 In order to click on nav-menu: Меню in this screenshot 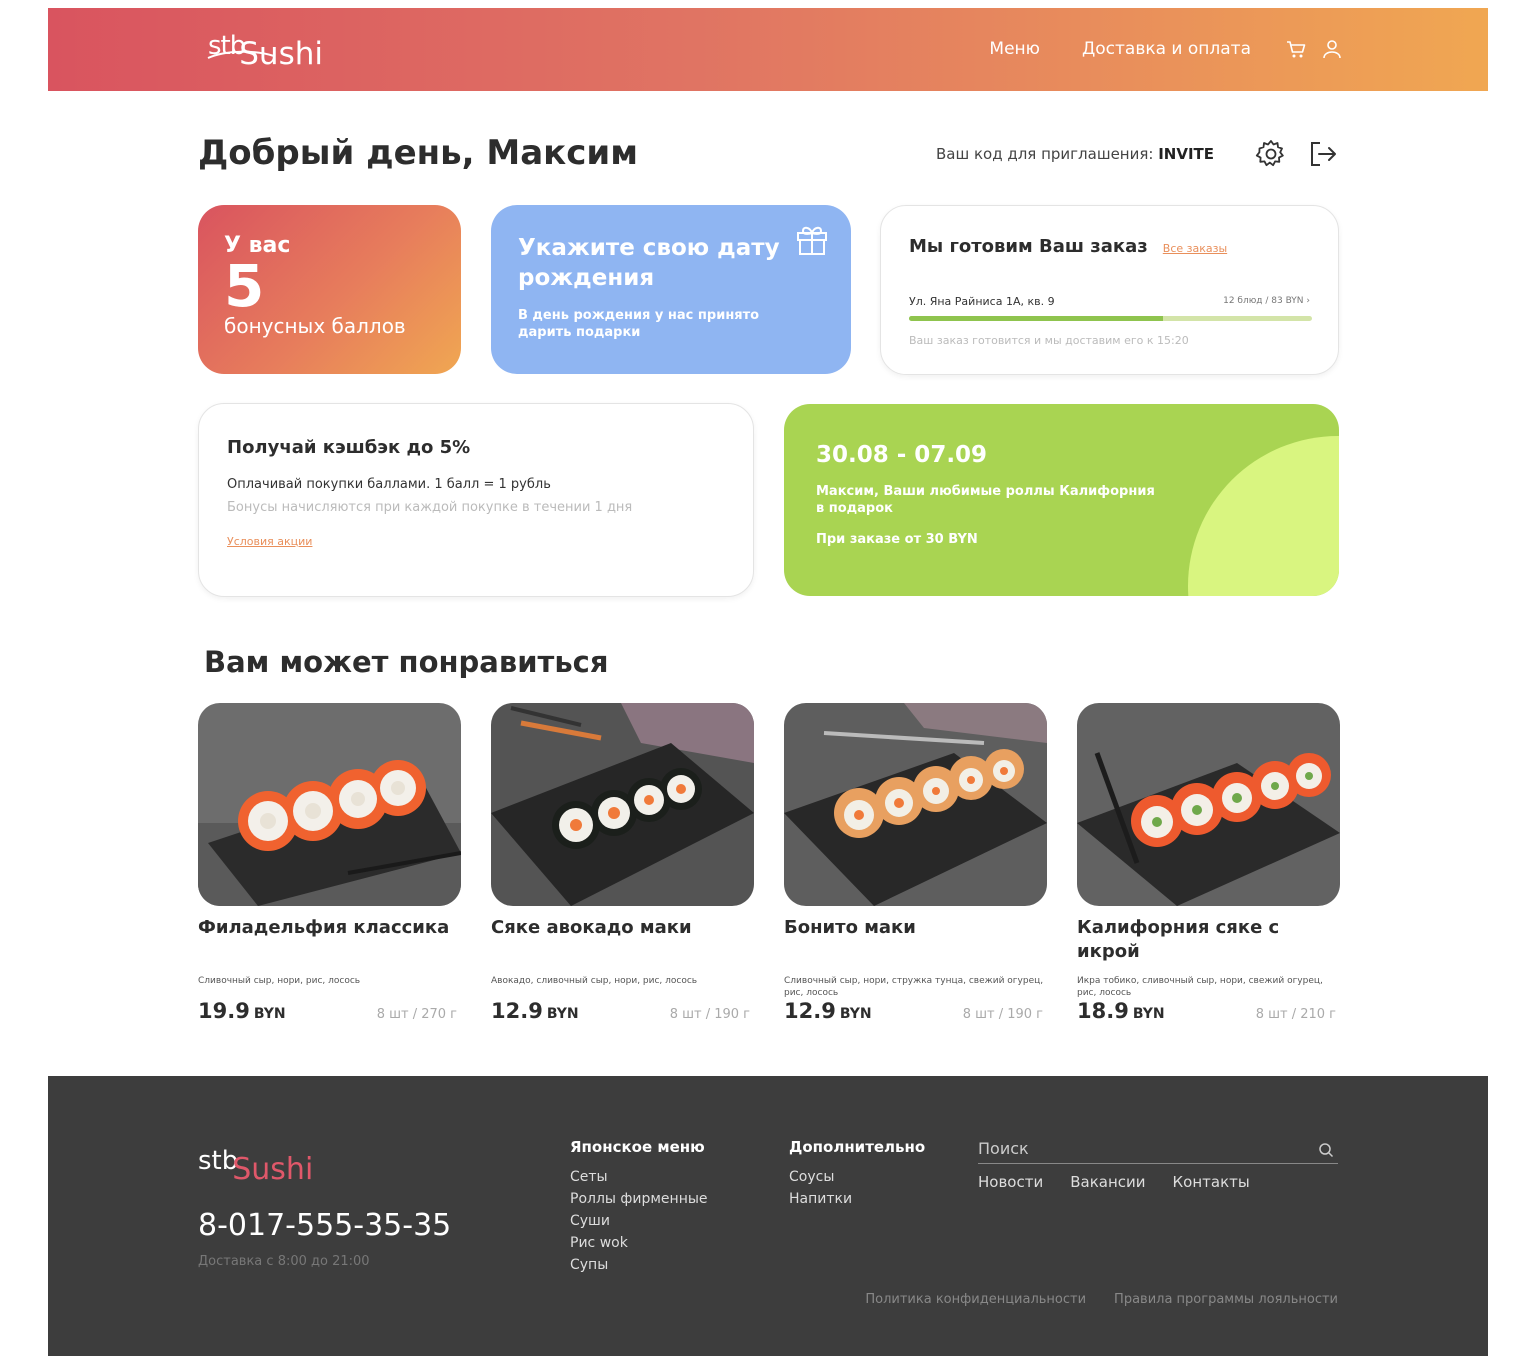, I will do `click(1014, 49)`.